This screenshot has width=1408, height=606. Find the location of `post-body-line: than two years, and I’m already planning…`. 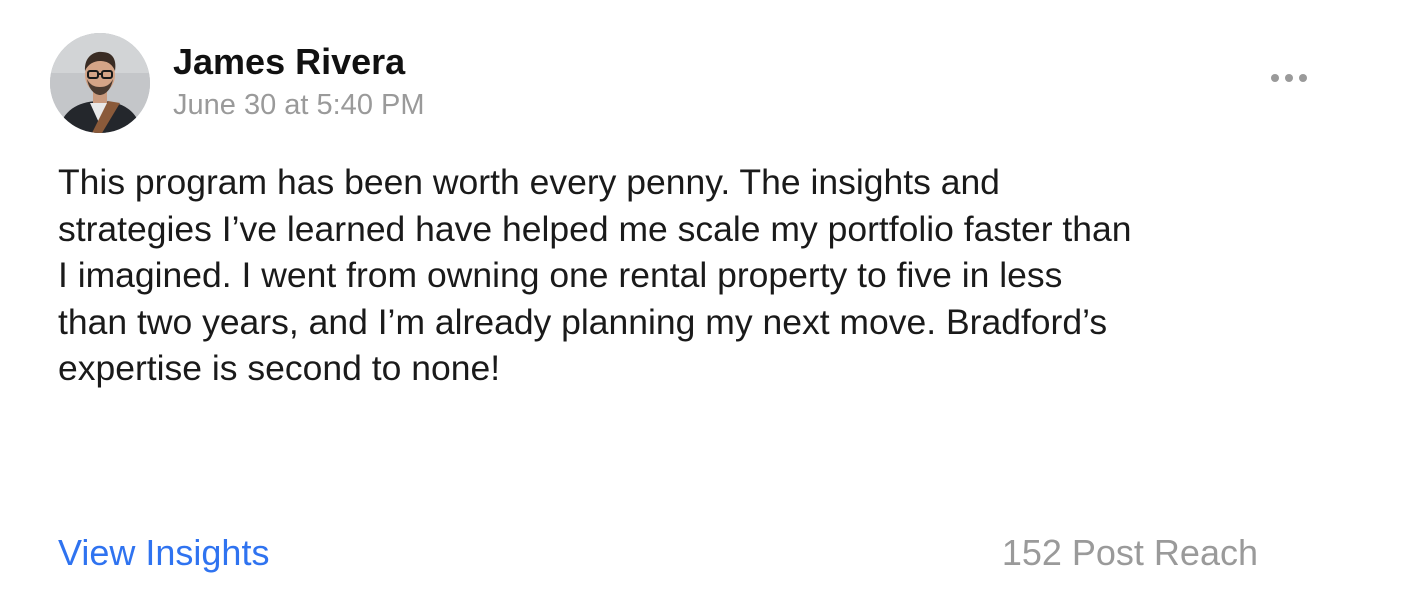

post-body-line: than two years, and I’m already planning… is located at coordinates (583, 321).